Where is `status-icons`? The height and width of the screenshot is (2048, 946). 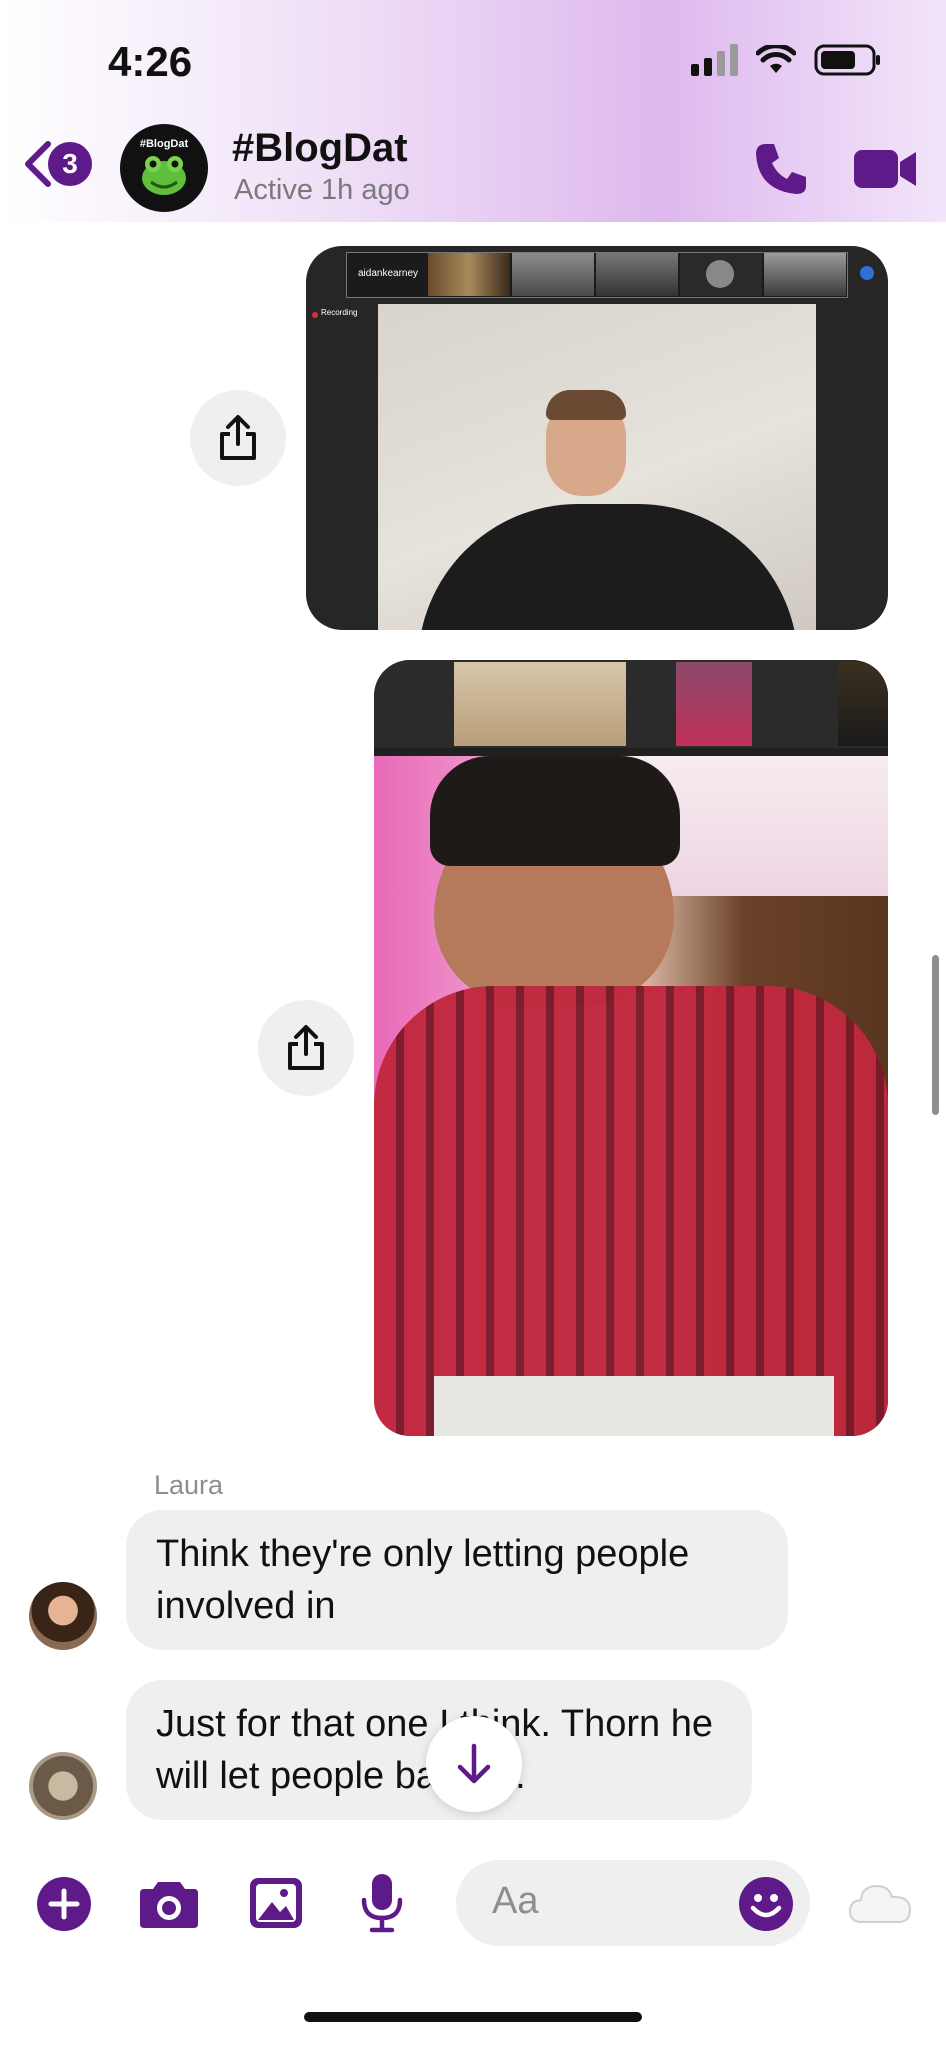 status-icons is located at coordinates (786, 60).